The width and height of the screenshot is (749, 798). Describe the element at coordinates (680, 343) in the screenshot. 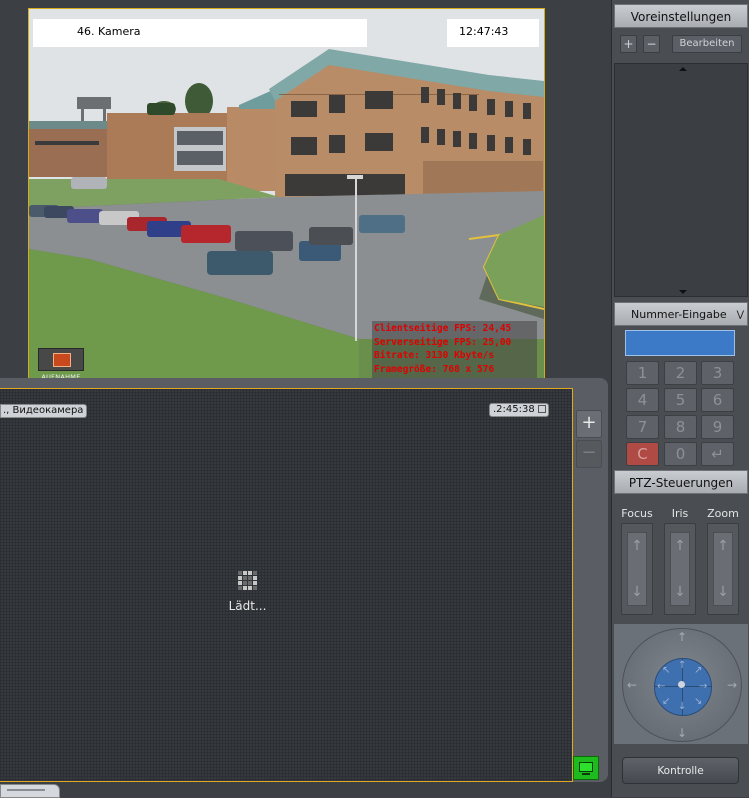

I see `number-display` at that location.